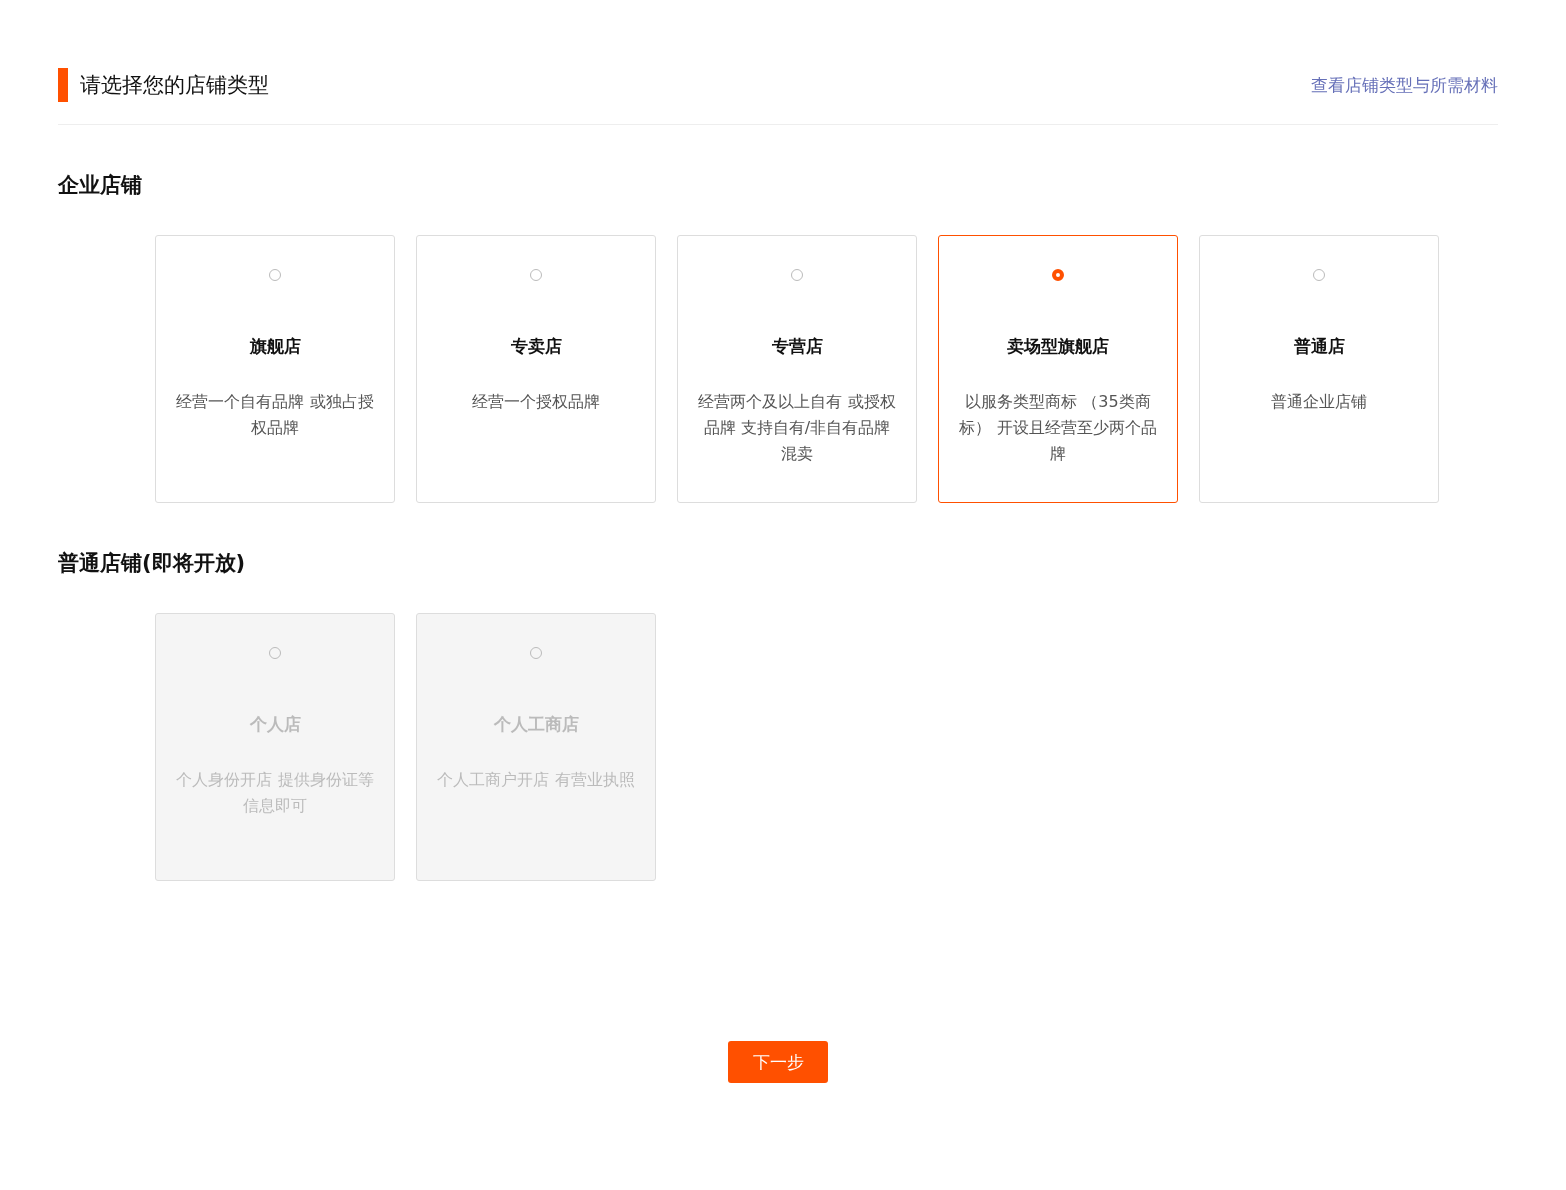 This screenshot has width=1566, height=1190. What do you see at coordinates (1058, 346) in the screenshot?
I see `card-title: 卖场型旗舰店` at bounding box center [1058, 346].